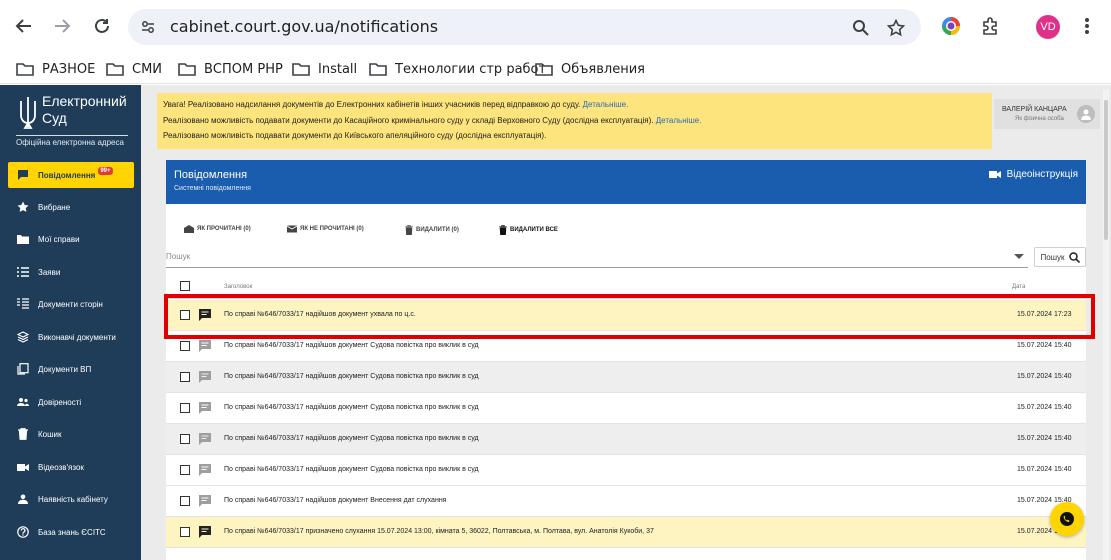  I want to click on sidebar-item-my-cases: Мої справи, so click(71, 239).